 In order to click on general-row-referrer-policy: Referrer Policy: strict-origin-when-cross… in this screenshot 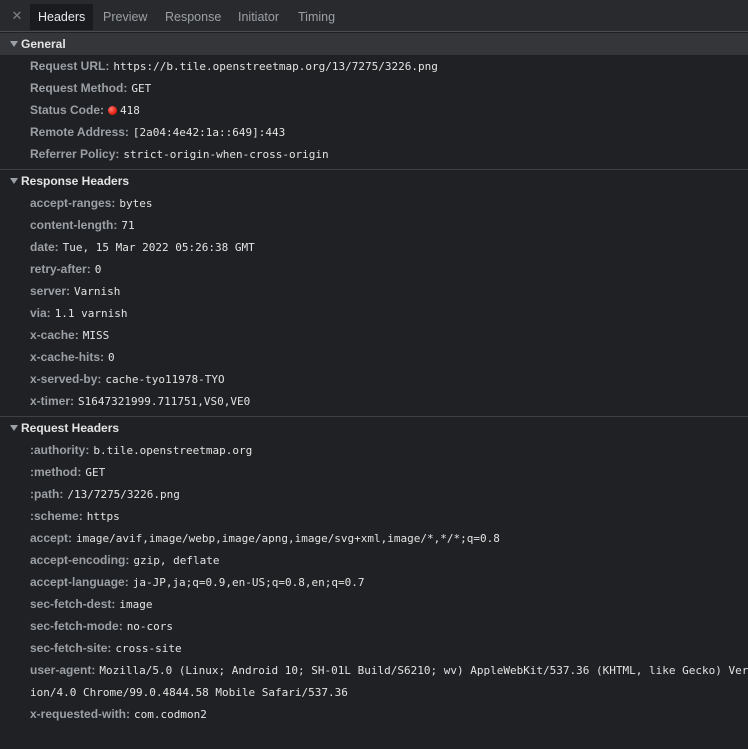, I will do `click(374, 154)`.